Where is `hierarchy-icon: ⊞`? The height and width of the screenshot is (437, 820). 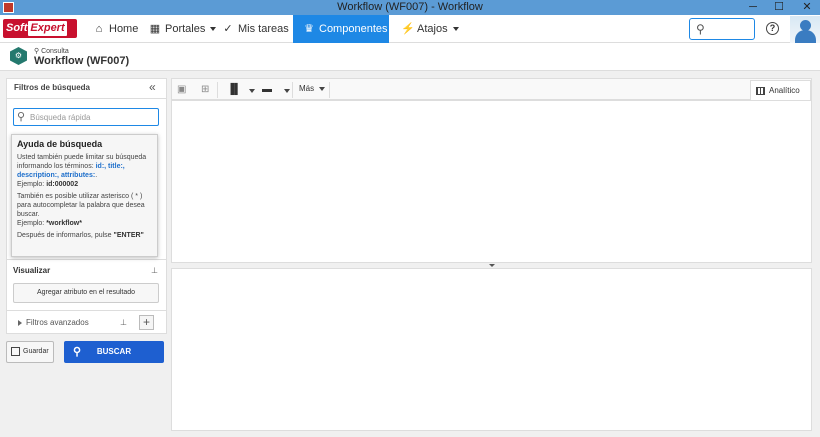 hierarchy-icon: ⊞ is located at coordinates (205, 90).